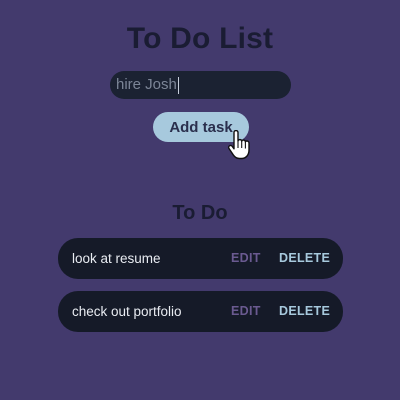 This screenshot has width=400, height=400. I want to click on text-caret, so click(178, 85).